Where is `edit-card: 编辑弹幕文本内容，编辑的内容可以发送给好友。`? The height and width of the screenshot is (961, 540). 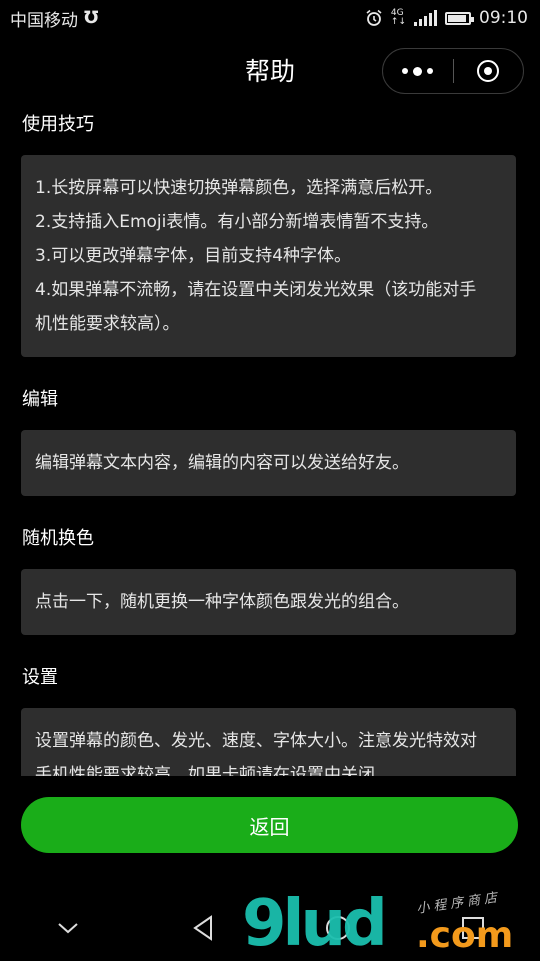
edit-card: 编辑弹幕文本内容，编辑的内容可以发送给好友。 is located at coordinates (268, 463).